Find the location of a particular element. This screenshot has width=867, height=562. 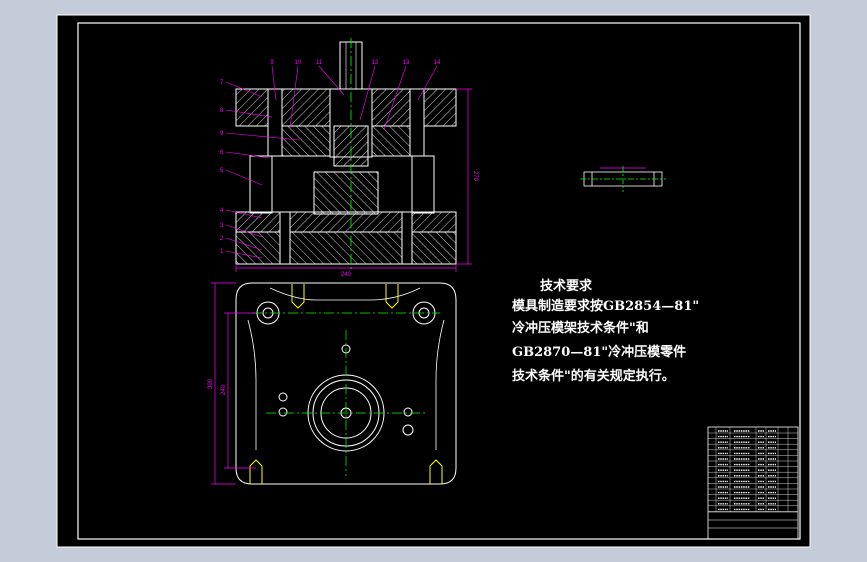

part-number-top: 14 is located at coordinates (437, 63).